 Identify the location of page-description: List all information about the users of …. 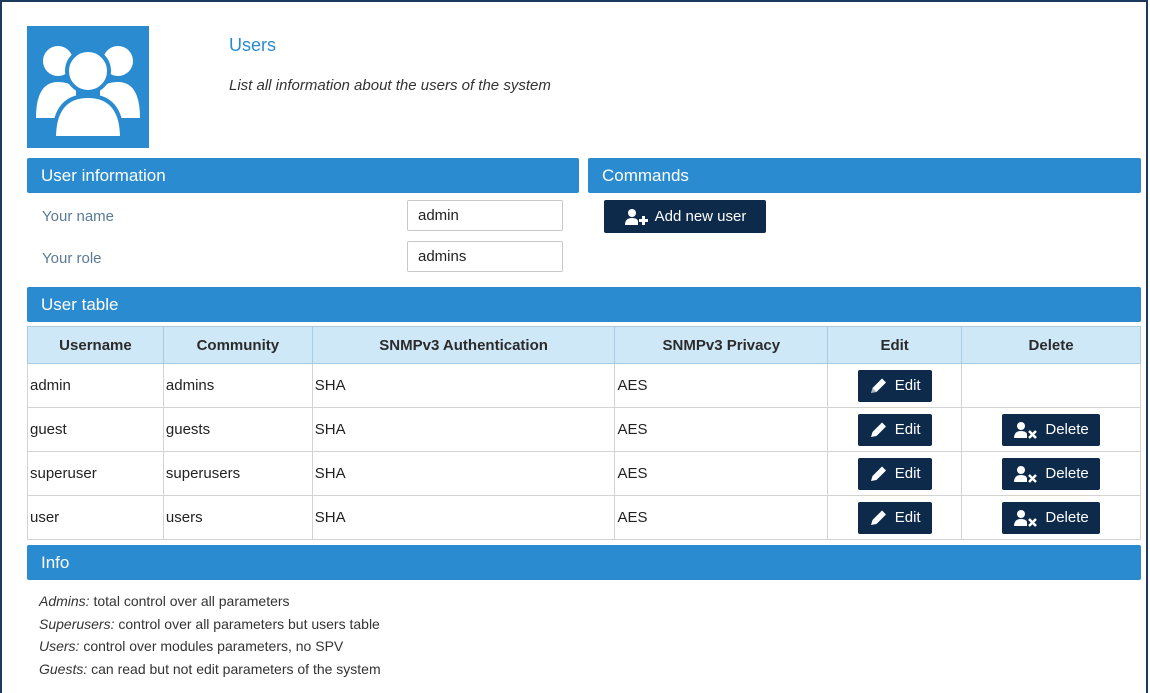
(390, 85).